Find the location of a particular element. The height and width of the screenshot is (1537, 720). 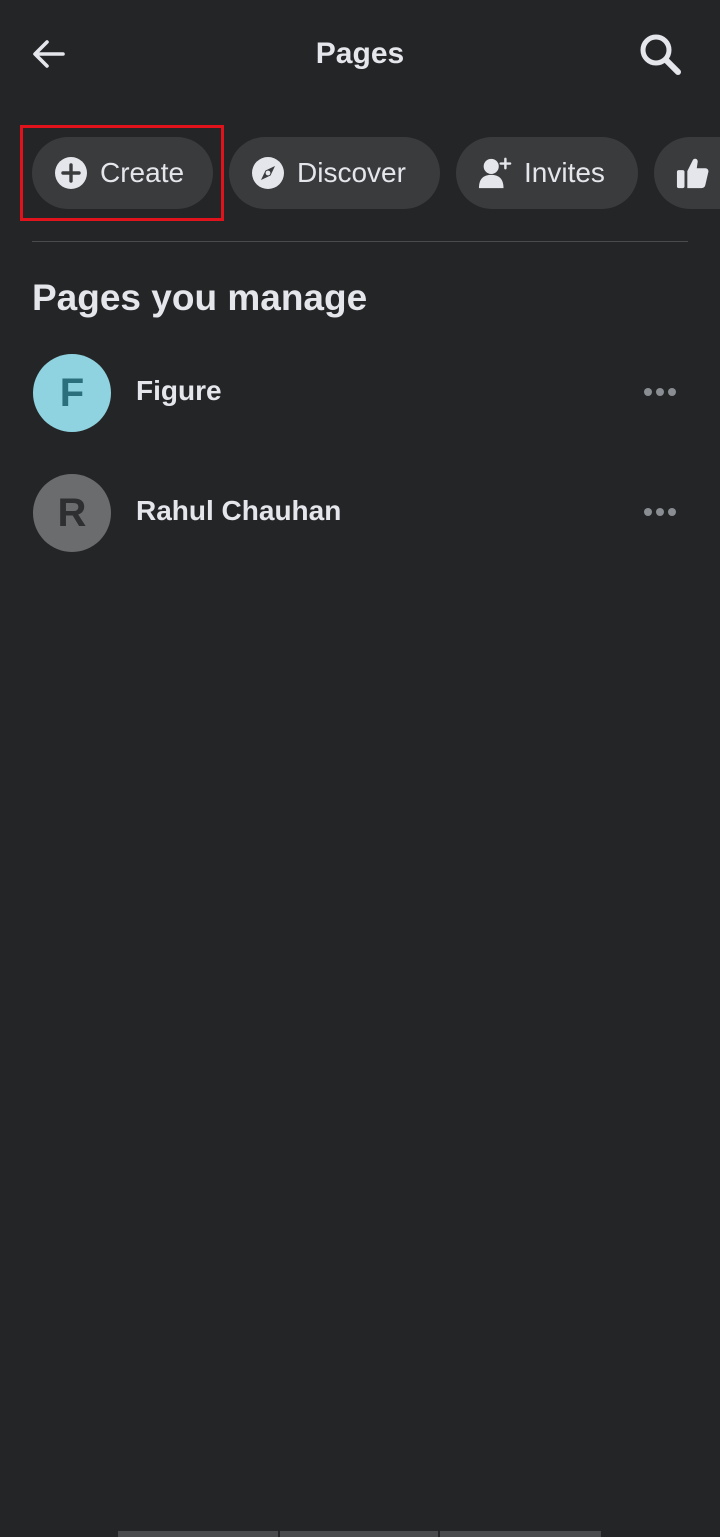

liked-pages-chip is located at coordinates (687, 173).